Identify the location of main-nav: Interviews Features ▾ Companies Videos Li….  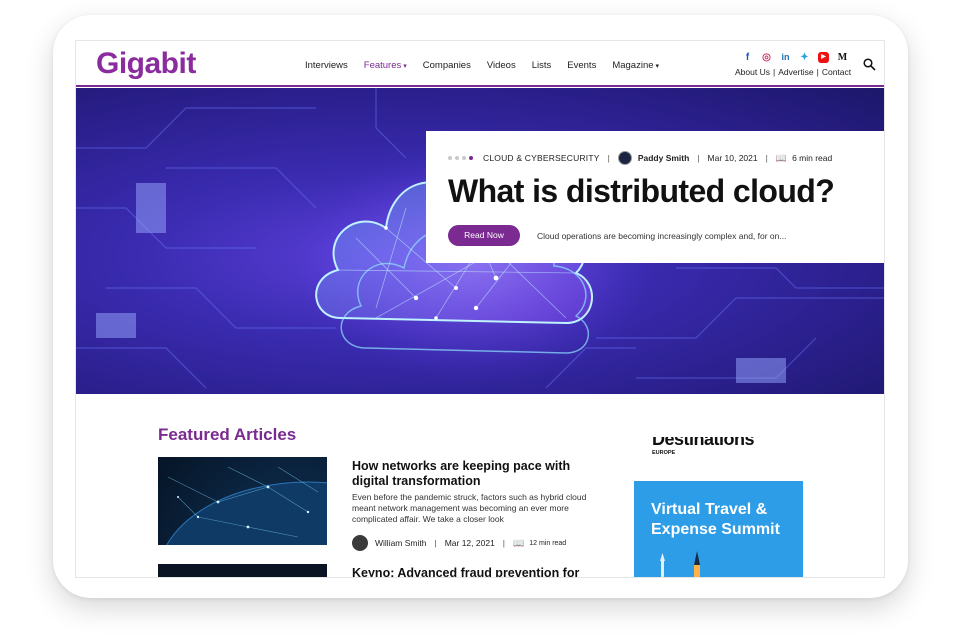
(490, 65).